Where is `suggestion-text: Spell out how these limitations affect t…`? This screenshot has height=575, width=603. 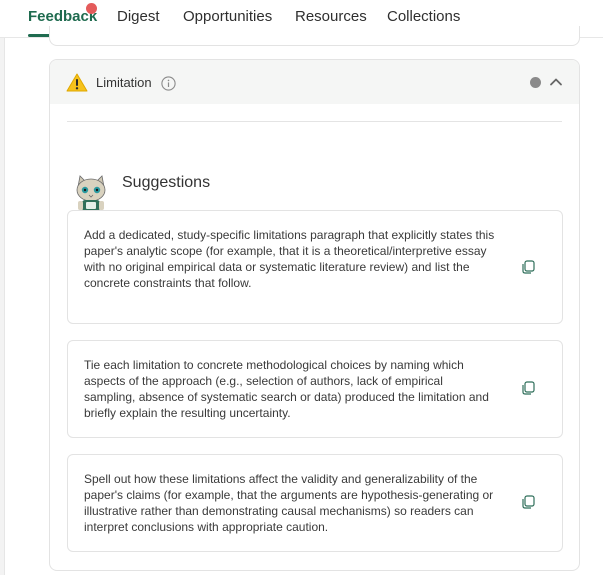 suggestion-text: Spell out how these limitations affect t… is located at coordinates (289, 503).